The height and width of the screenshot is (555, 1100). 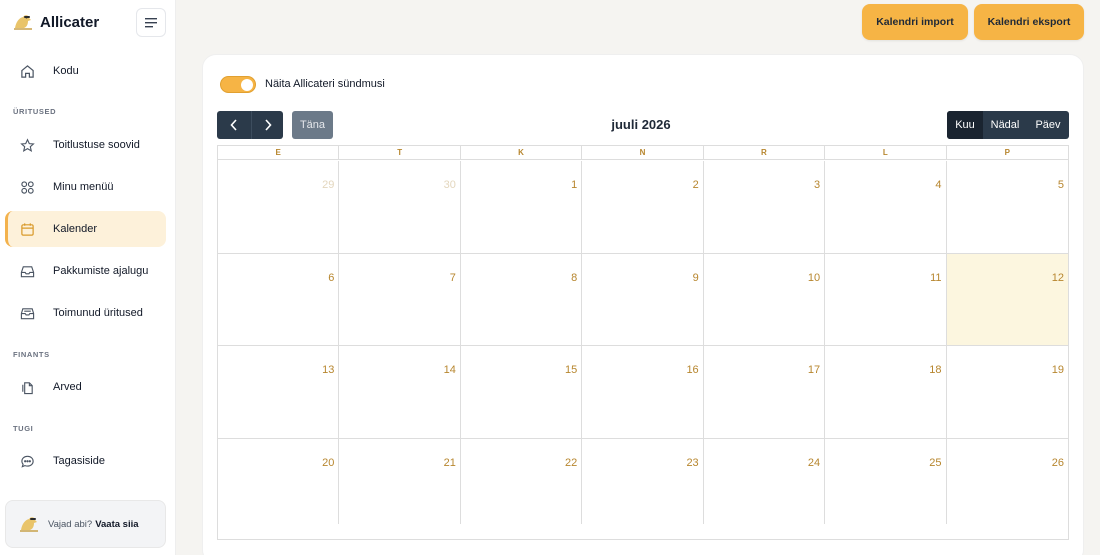 I want to click on calendar-export-button: Kalendri eksport, so click(x=1029, y=22).